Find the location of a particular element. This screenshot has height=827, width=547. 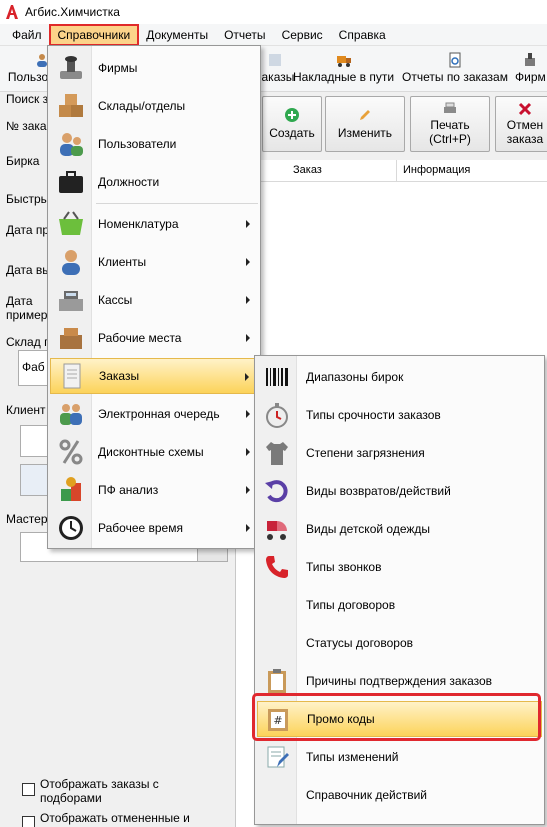

date-received-label: Дата пр is located at coordinates (28, 230).